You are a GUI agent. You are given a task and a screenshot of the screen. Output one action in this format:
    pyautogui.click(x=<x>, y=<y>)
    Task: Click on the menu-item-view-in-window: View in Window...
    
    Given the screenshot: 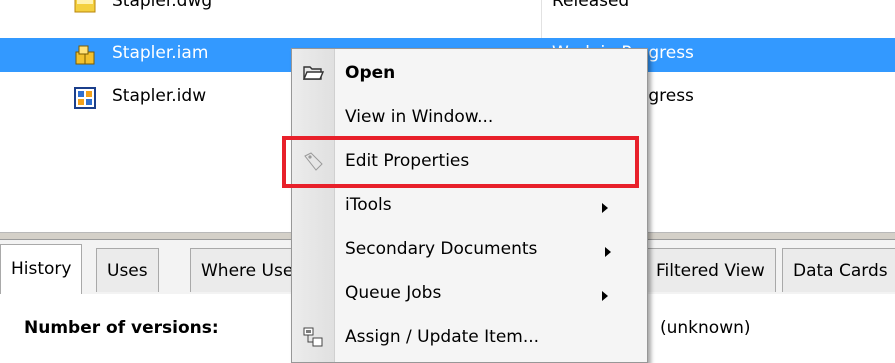 What is the action you would take?
    pyautogui.click(x=469, y=118)
    